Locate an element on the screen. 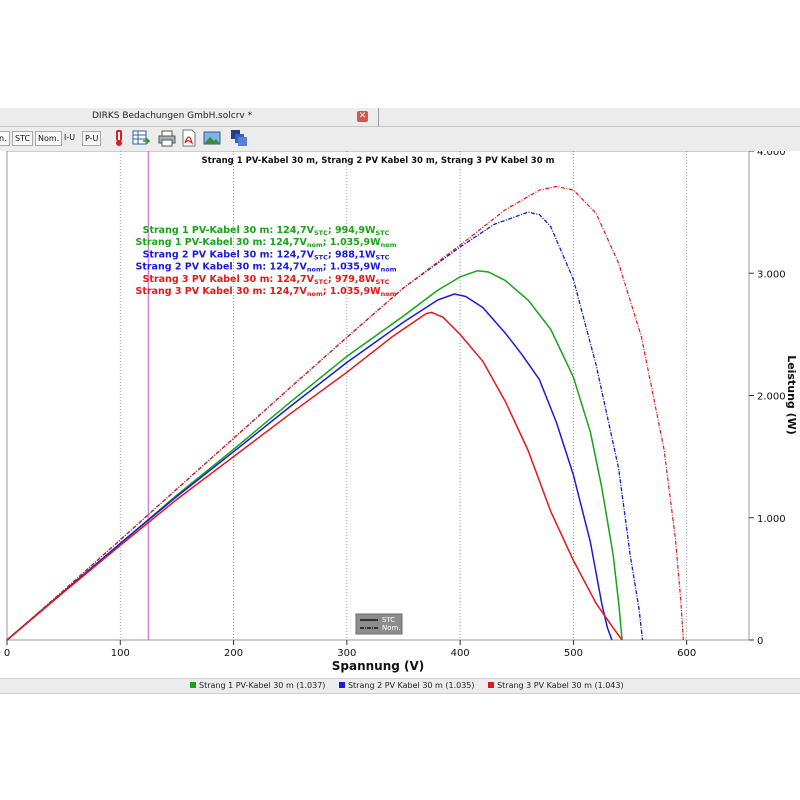 Image resolution: width=800 pixels, height=800 pixels. y-axis-ticks: 0 1.000 2.000 3.000 4.000 is located at coordinates (767, 399).